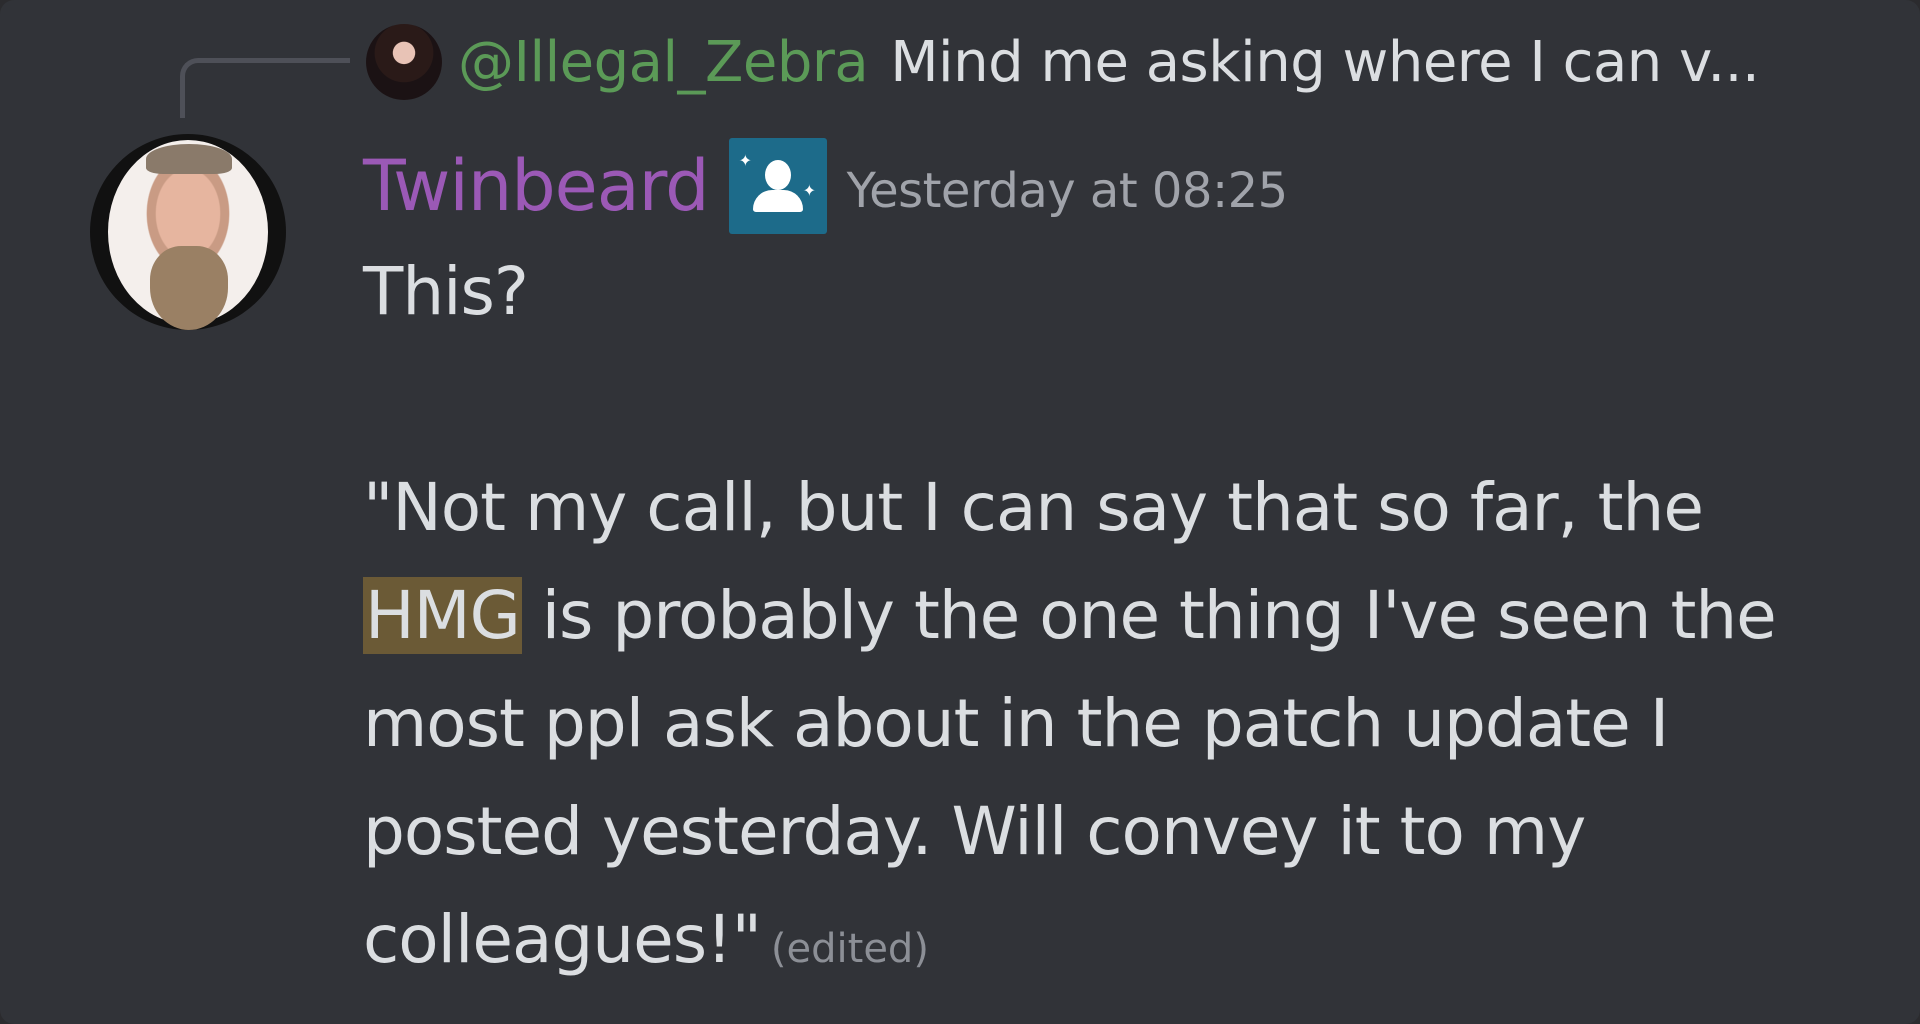 The image size is (1920, 1024). What do you see at coordinates (974, 831) in the screenshot?
I see `message-line: posted yesterday. Will convey it to my` at bounding box center [974, 831].